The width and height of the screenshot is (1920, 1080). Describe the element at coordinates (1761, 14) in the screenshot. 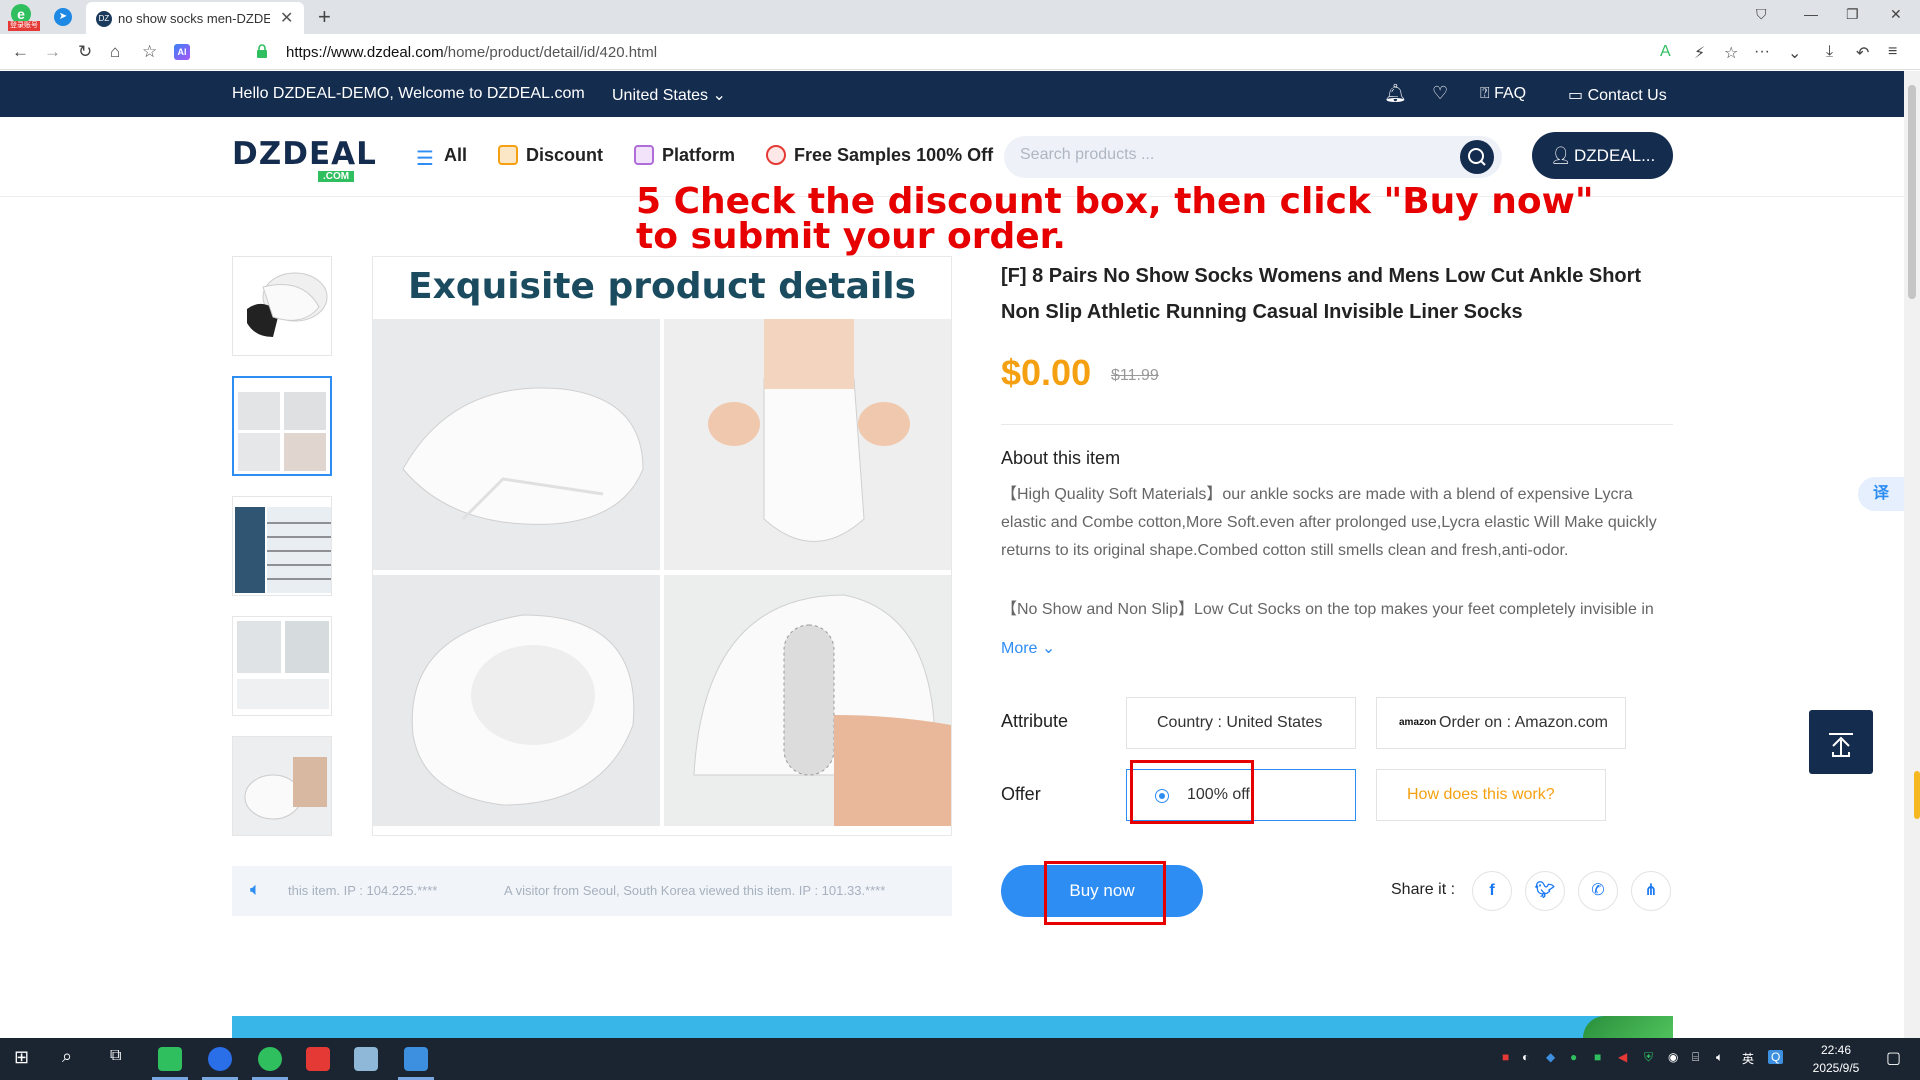

I see `shirt-skin-icon: ⛉` at that location.